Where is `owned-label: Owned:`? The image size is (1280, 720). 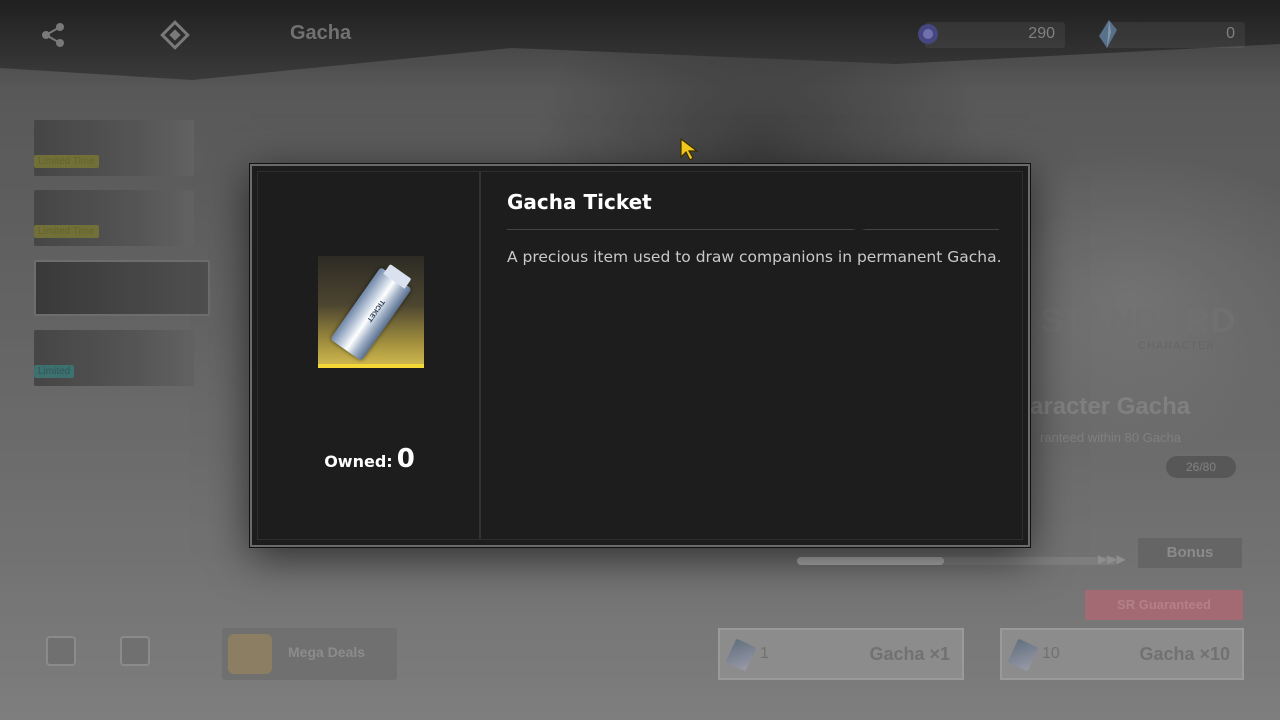
owned-label: Owned: is located at coordinates (358, 461).